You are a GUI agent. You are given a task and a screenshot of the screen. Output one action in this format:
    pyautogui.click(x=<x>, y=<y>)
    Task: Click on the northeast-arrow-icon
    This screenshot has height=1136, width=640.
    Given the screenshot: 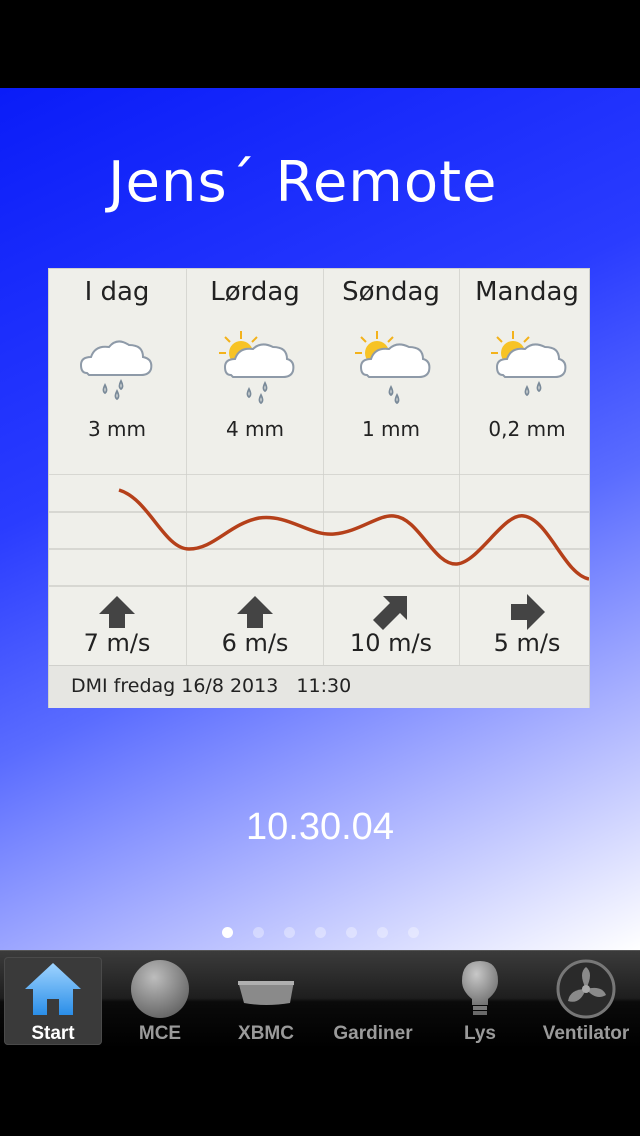 What is the action you would take?
    pyautogui.click(x=390, y=613)
    